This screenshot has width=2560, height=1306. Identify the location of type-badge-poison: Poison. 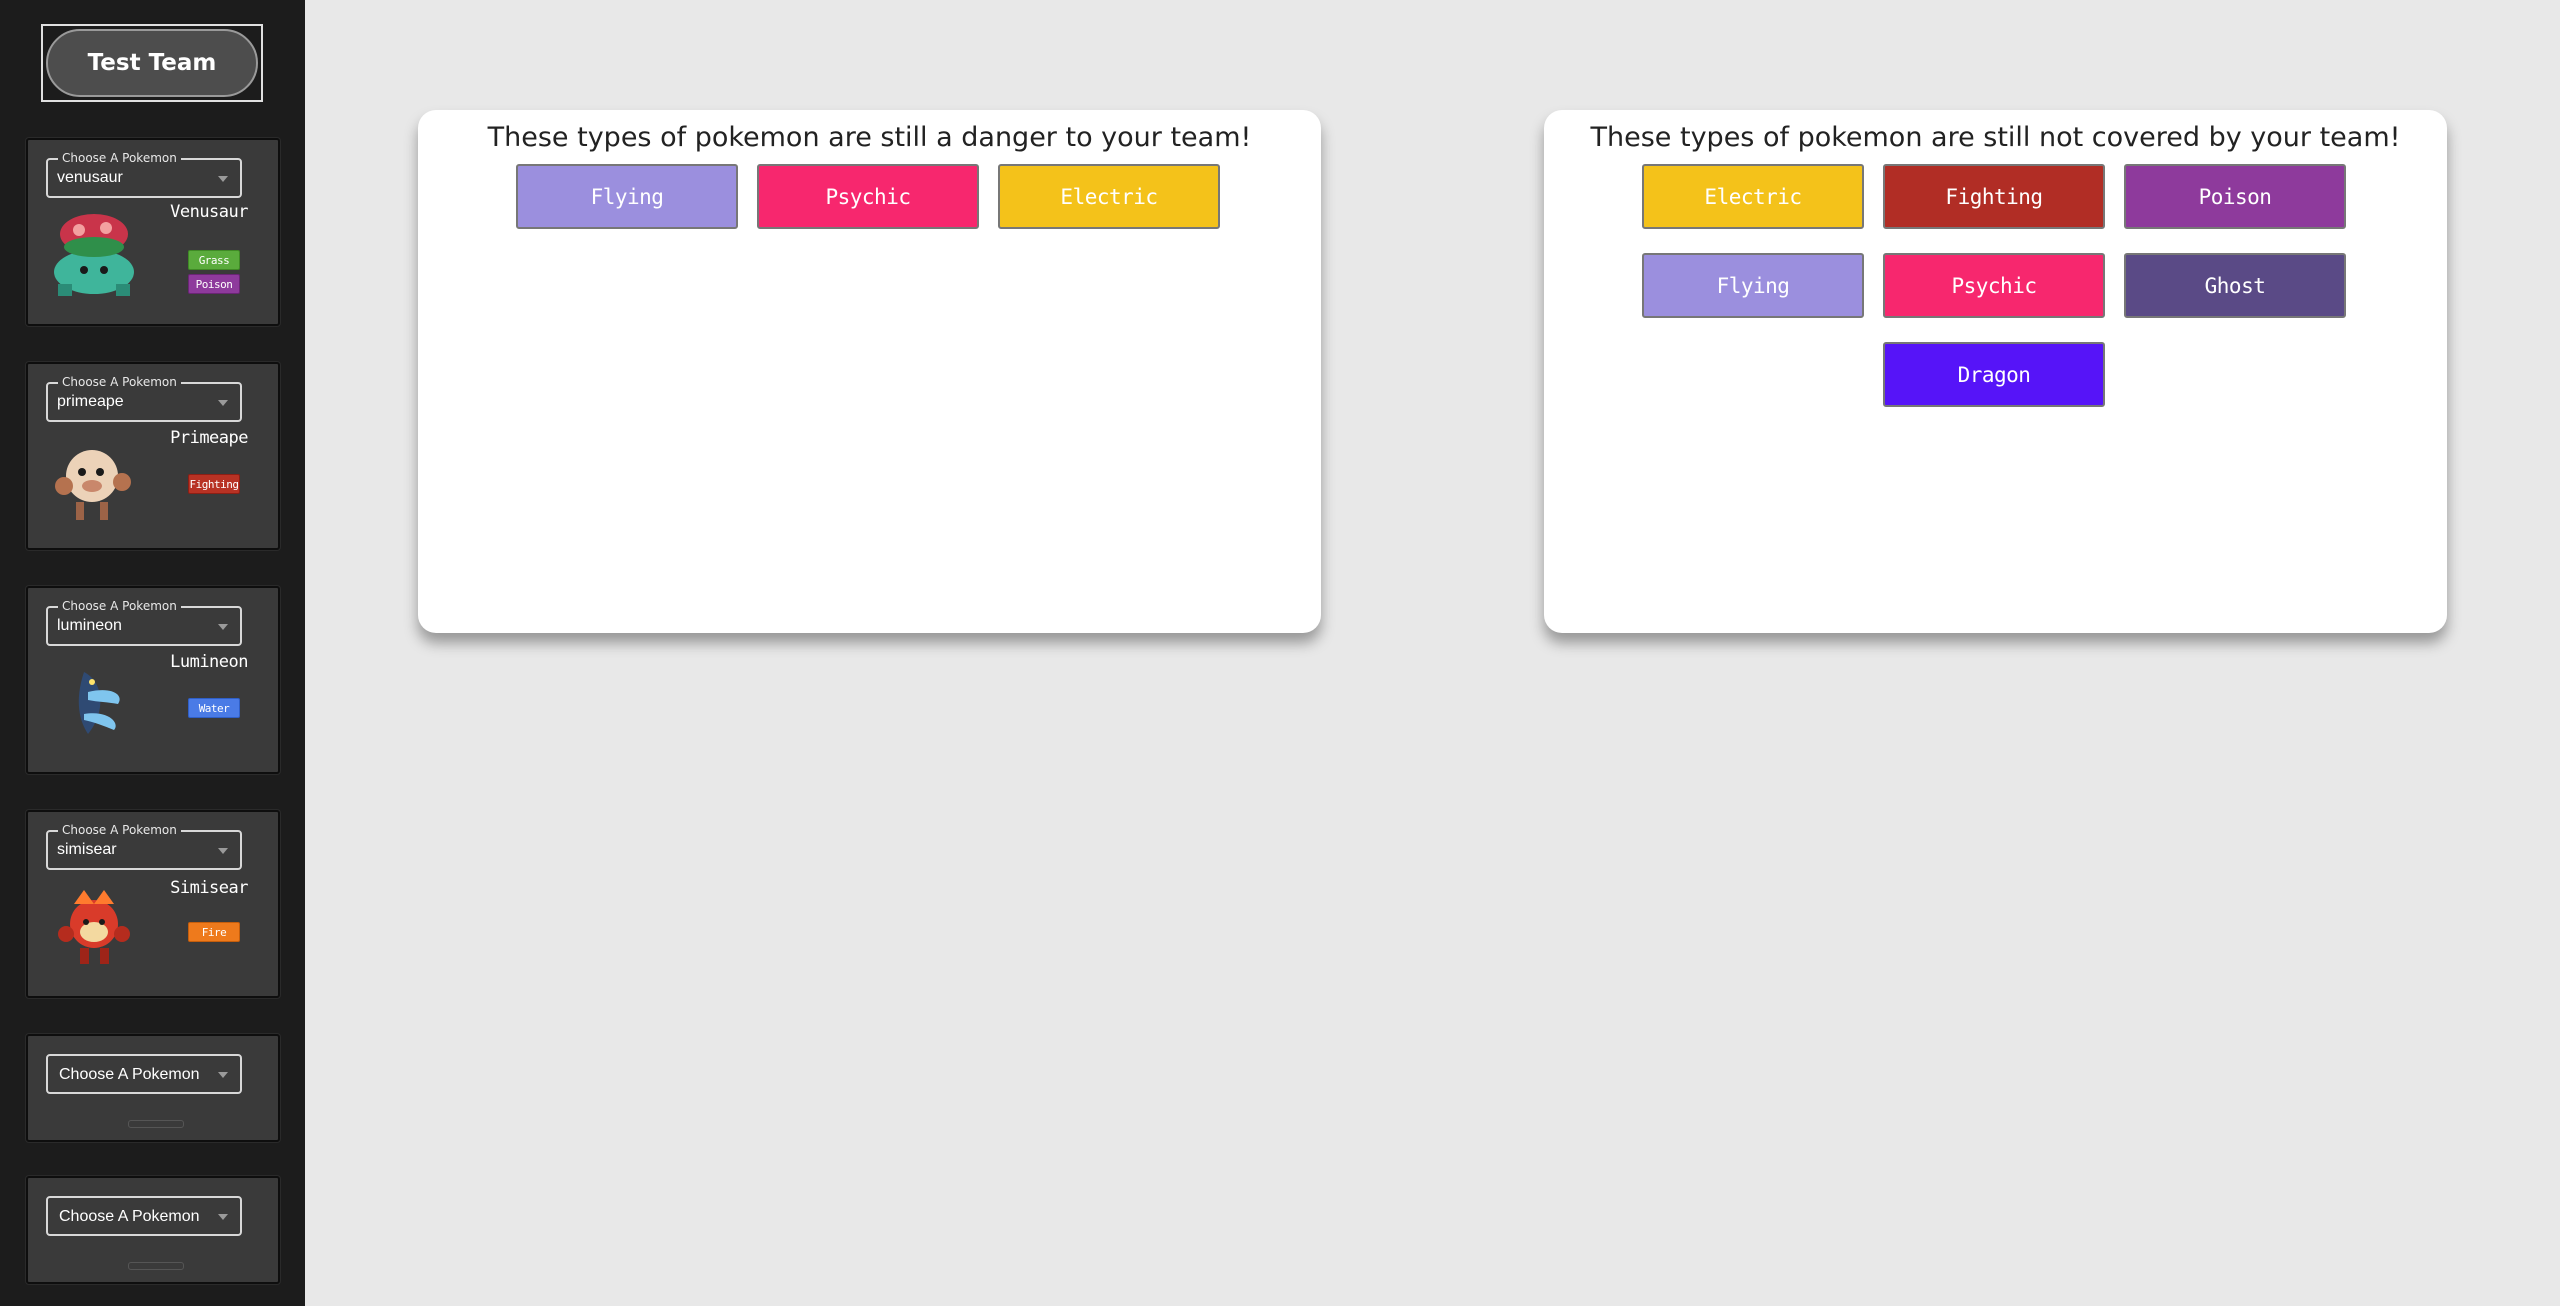
(214, 284).